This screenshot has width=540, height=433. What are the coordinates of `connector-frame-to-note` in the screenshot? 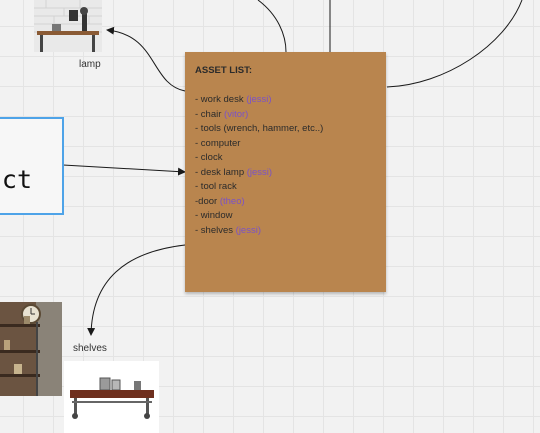 It's located at (124, 170).